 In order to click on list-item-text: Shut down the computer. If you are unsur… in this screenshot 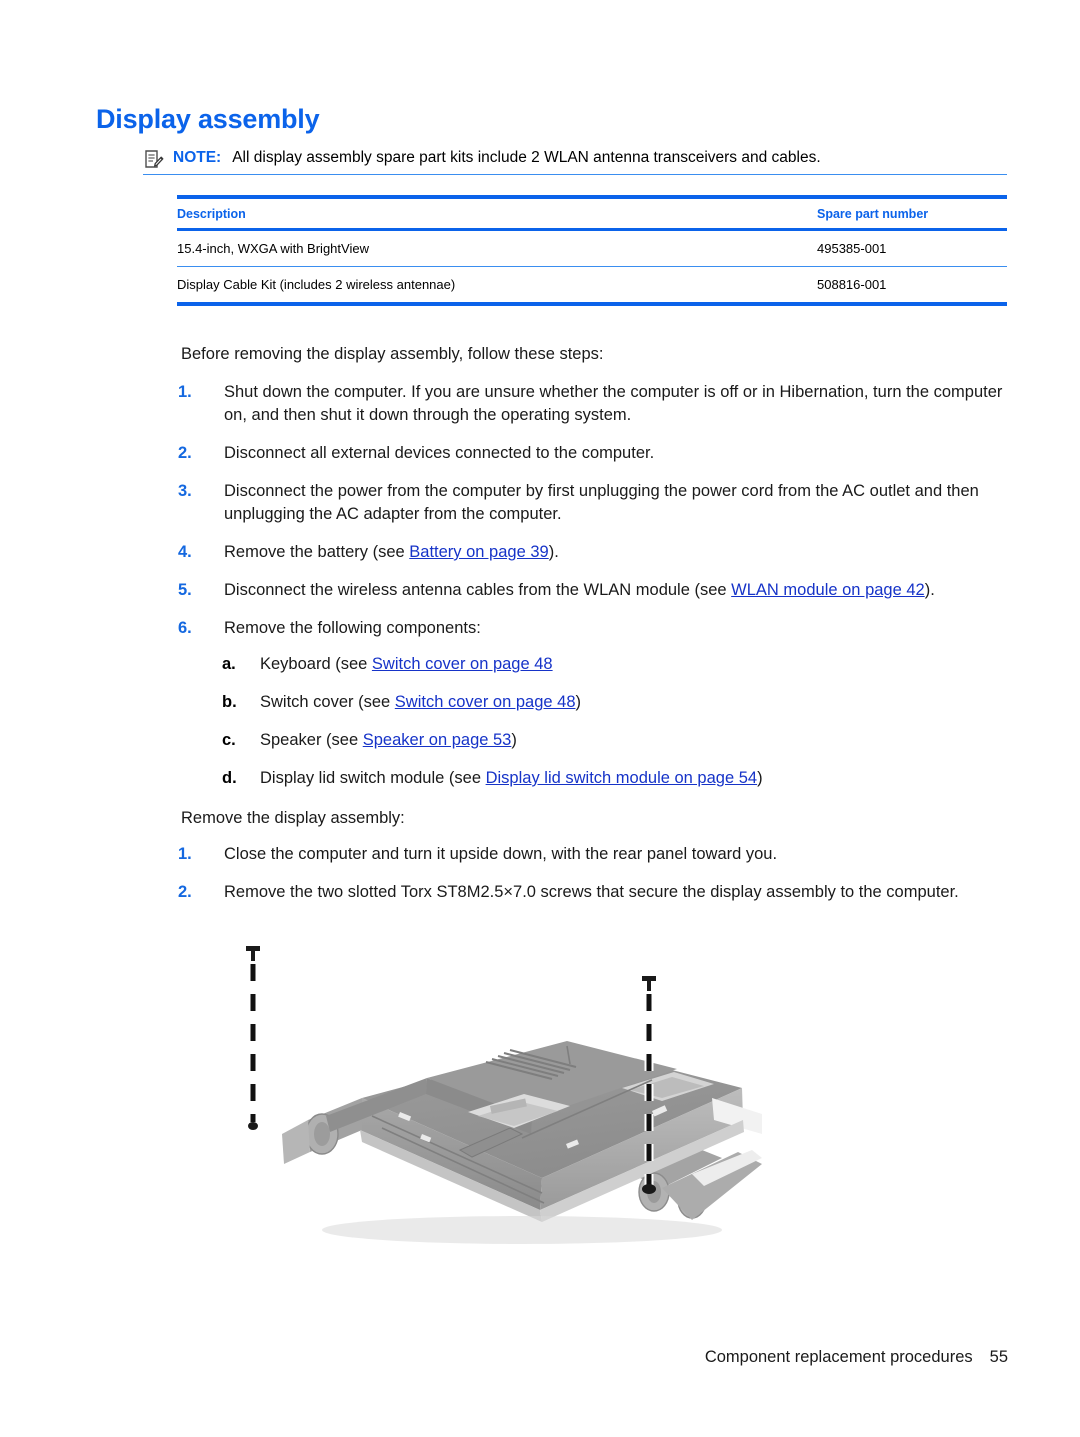, I will do `click(613, 403)`.